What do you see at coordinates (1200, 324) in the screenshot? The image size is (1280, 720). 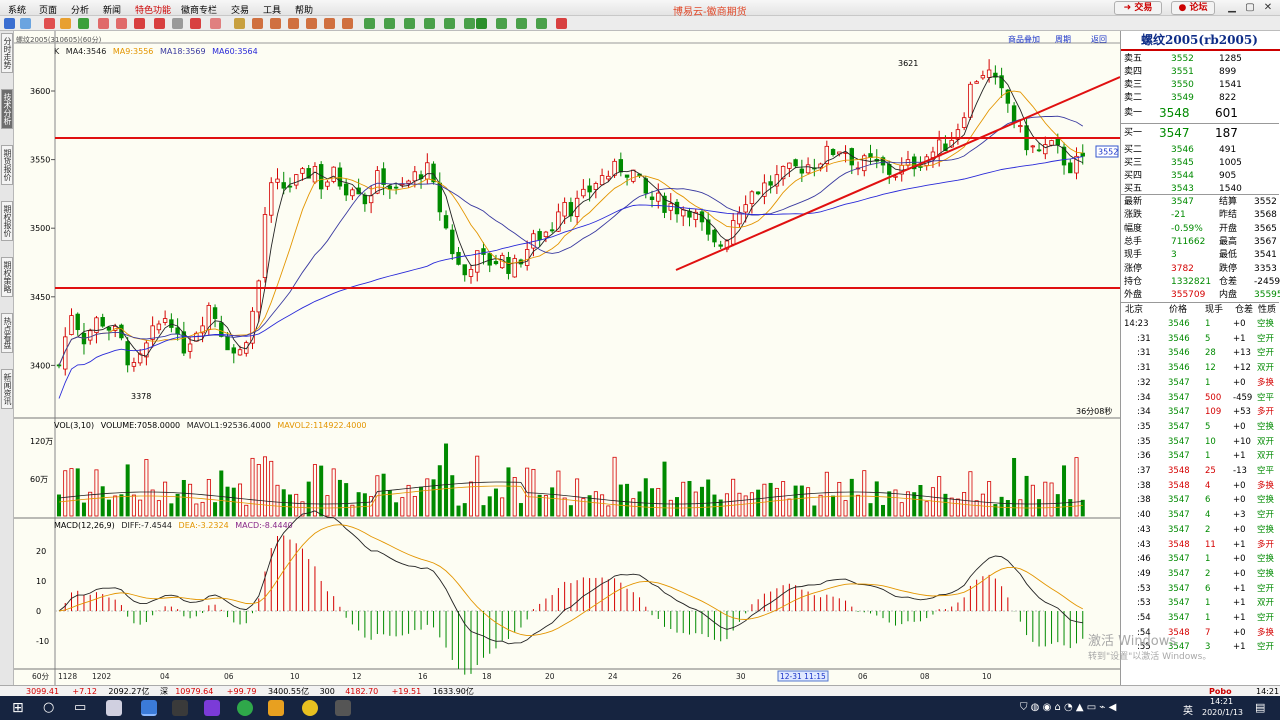 I see `tick-row: 14:23 3546 1 +0 空换` at bounding box center [1200, 324].